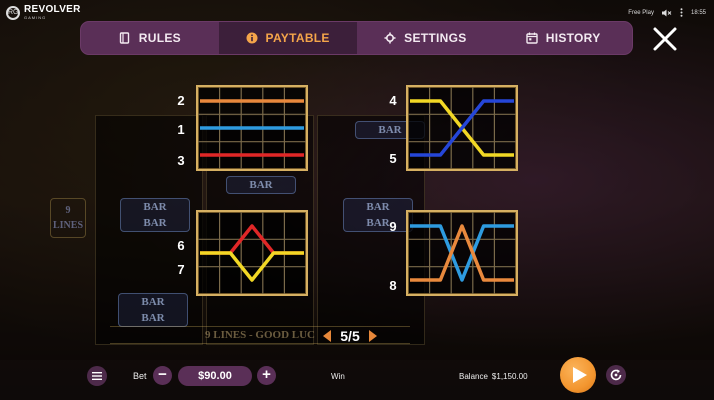 The height and width of the screenshot is (400, 714). Describe the element at coordinates (473, 376) in the screenshot. I see `balance-label: Balance` at that location.